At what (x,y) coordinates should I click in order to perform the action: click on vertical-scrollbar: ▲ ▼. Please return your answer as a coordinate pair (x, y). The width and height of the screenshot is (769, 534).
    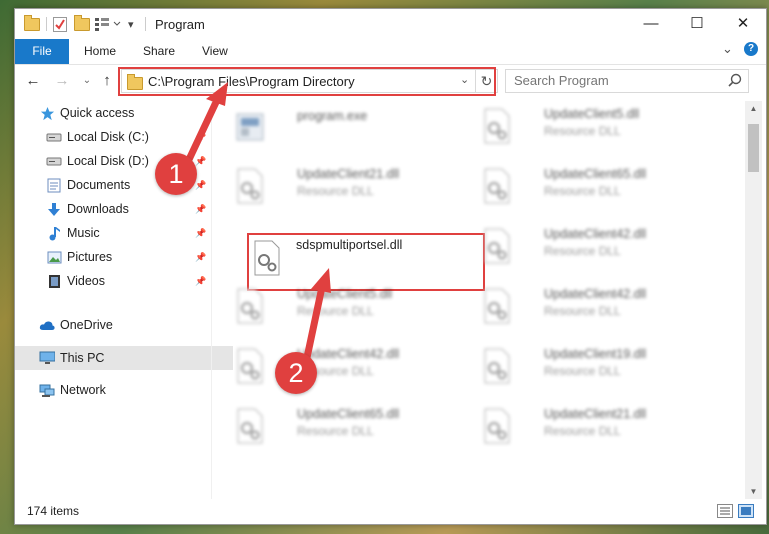
    Looking at the image, I should click on (753, 300).